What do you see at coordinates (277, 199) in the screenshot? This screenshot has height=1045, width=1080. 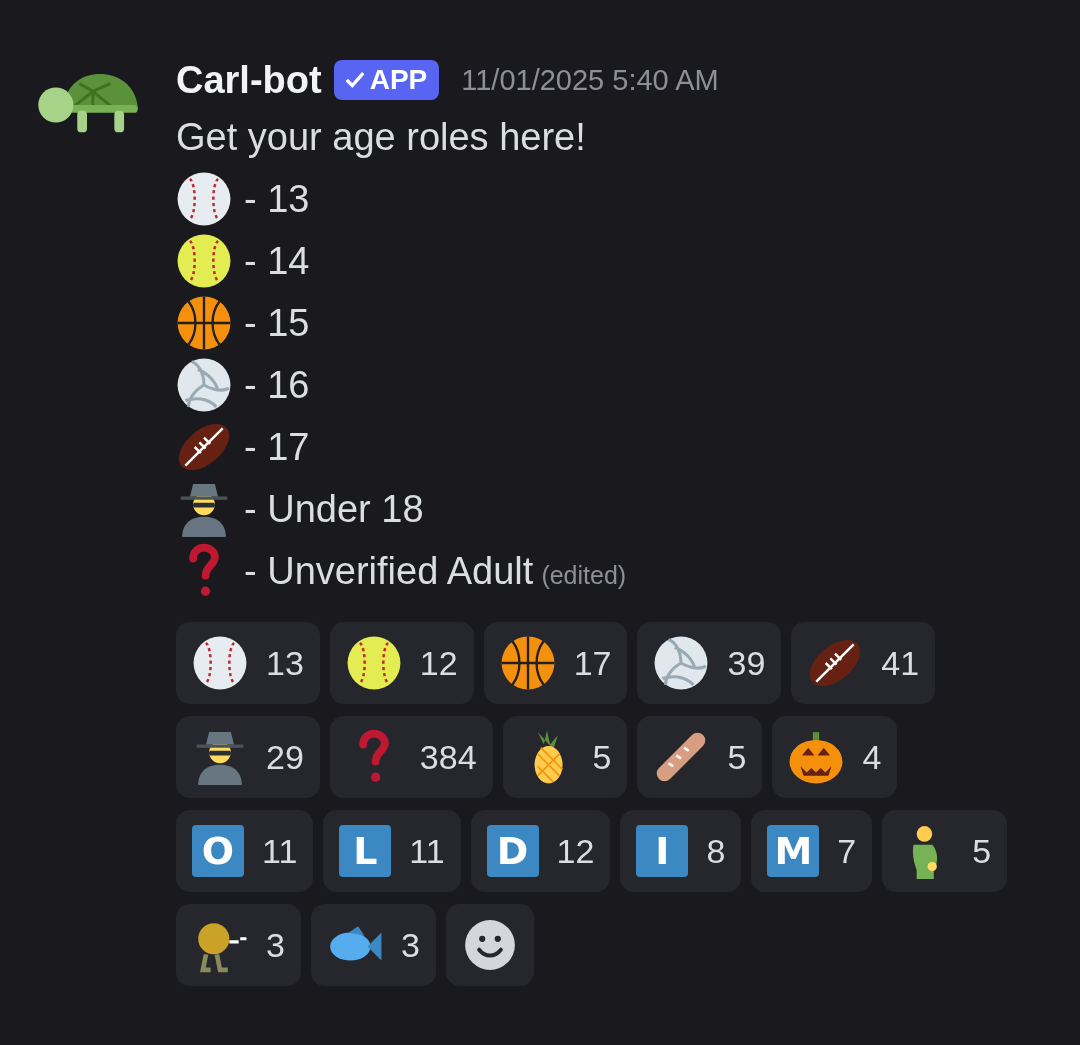 I see `role-line: - 13` at bounding box center [277, 199].